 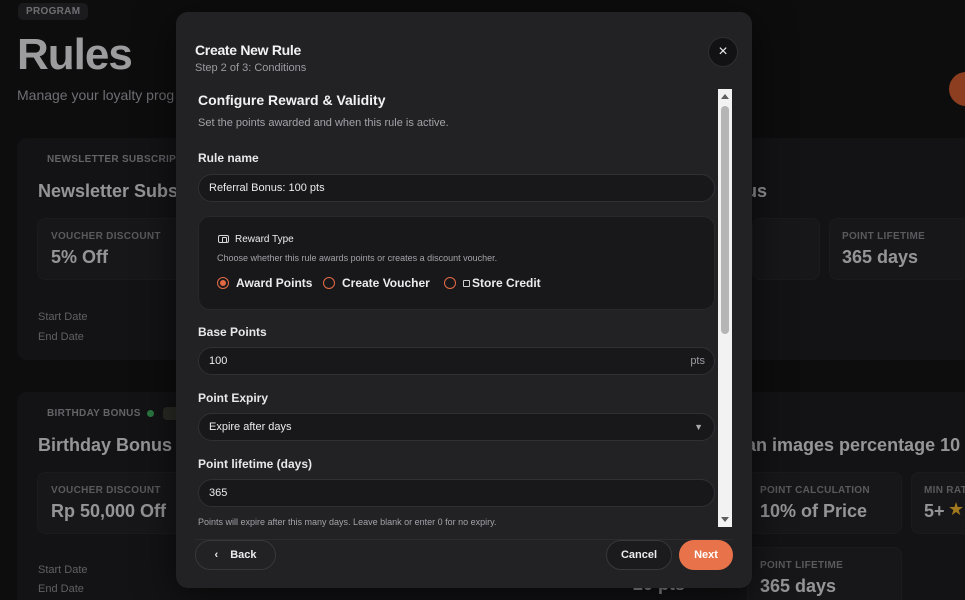 I want to click on scrollbar, so click(x=725, y=308).